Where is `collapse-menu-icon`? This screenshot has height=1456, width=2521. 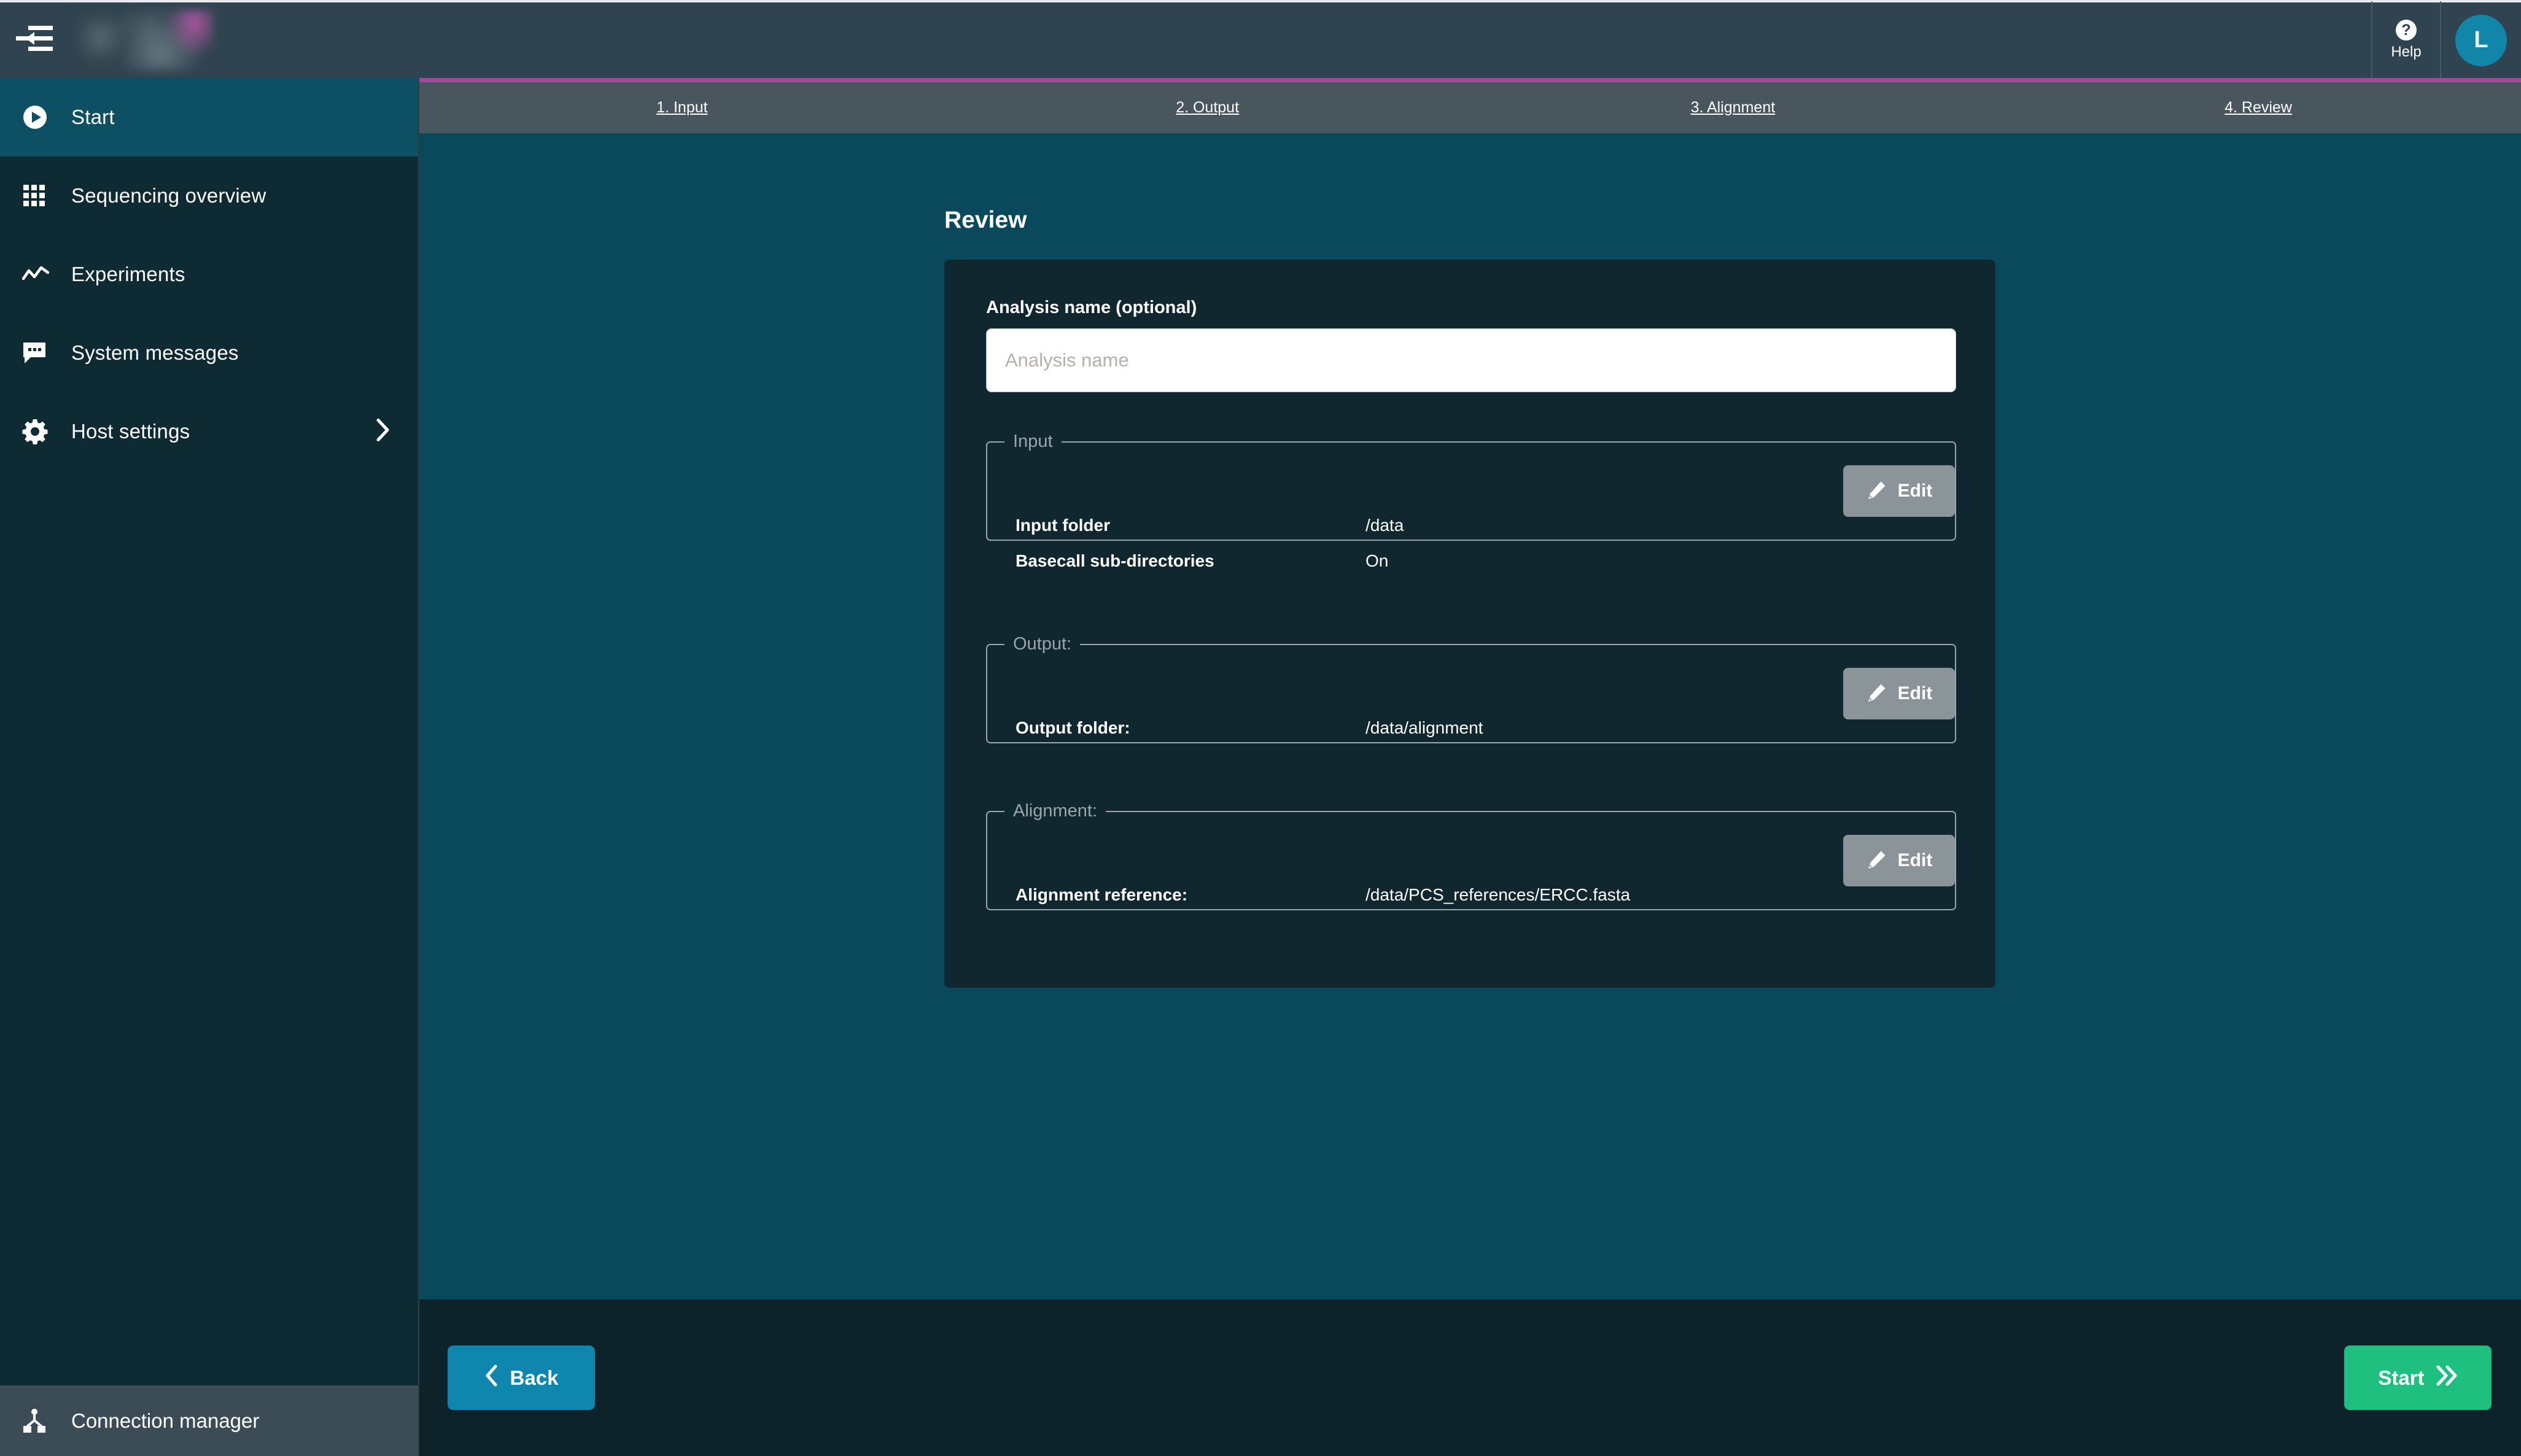
collapse-menu-icon is located at coordinates (34, 40).